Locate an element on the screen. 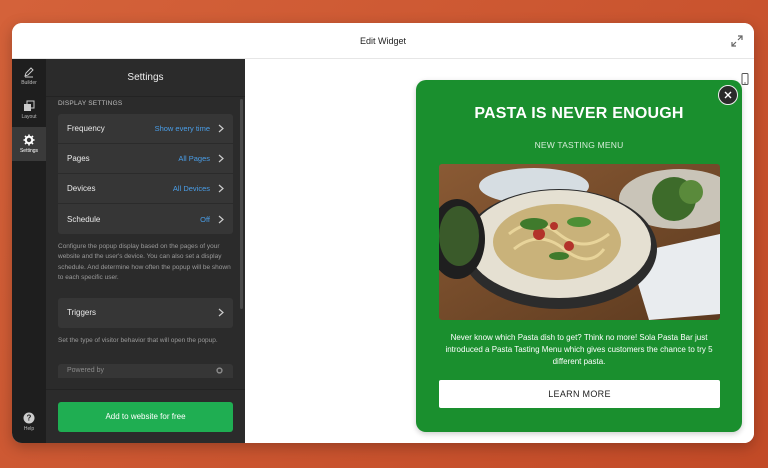 This screenshot has width=768, height=468. setting-value: Off is located at coordinates (205, 219).